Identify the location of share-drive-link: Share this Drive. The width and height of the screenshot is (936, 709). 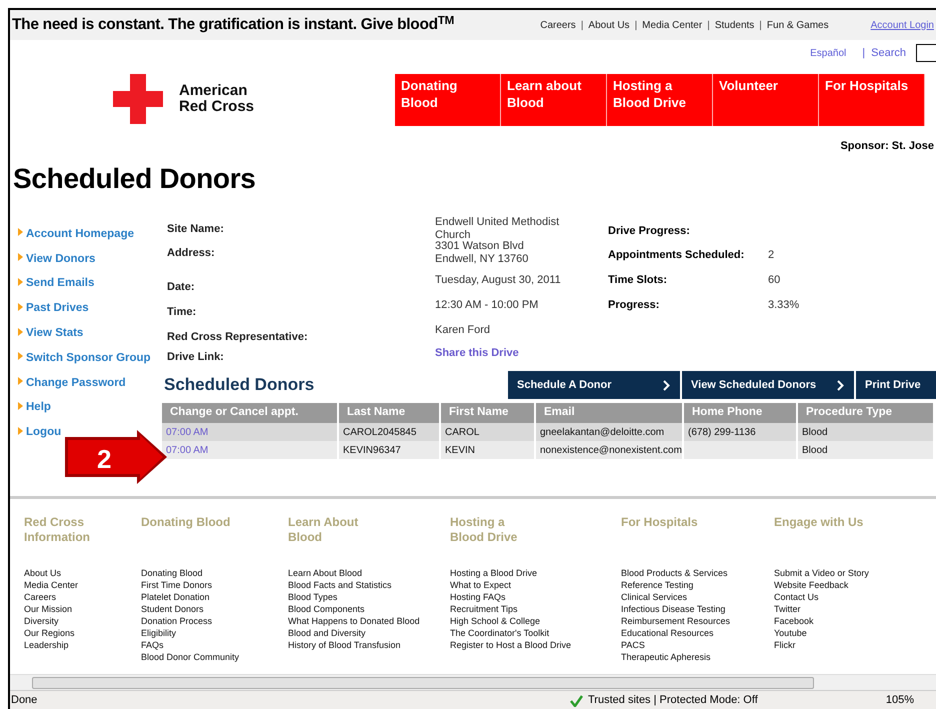
(477, 352).